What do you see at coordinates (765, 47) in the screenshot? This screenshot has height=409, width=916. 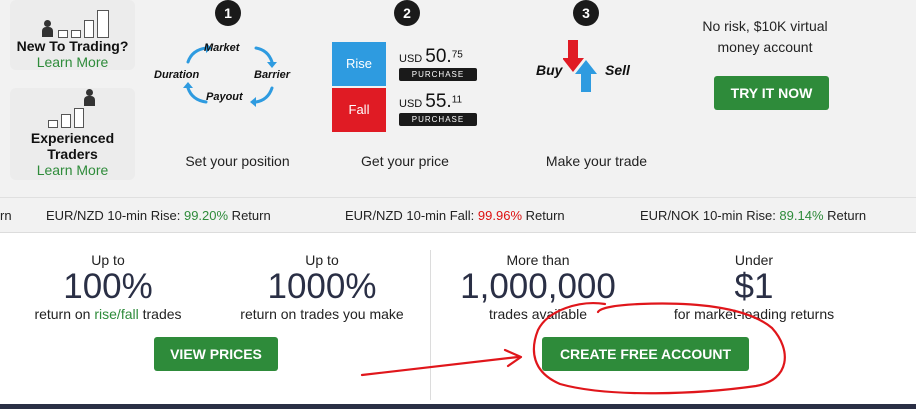 I see `promo-line2: money account` at bounding box center [765, 47].